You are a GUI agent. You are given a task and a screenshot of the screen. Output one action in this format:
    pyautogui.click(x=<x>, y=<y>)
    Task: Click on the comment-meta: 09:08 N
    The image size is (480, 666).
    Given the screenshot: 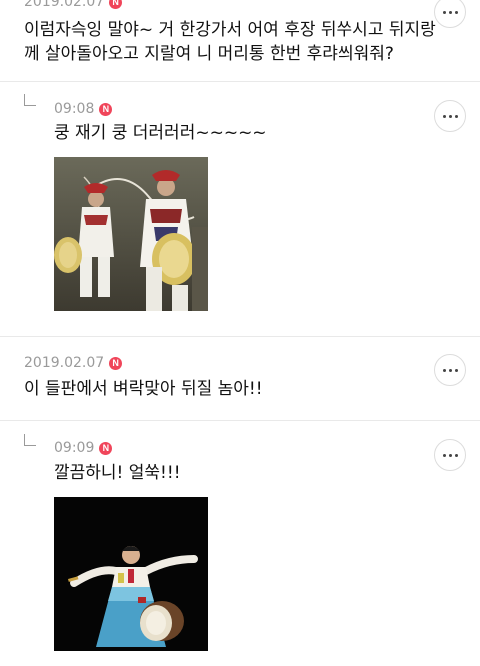 What is the action you would take?
    pyautogui.click(x=83, y=109)
    